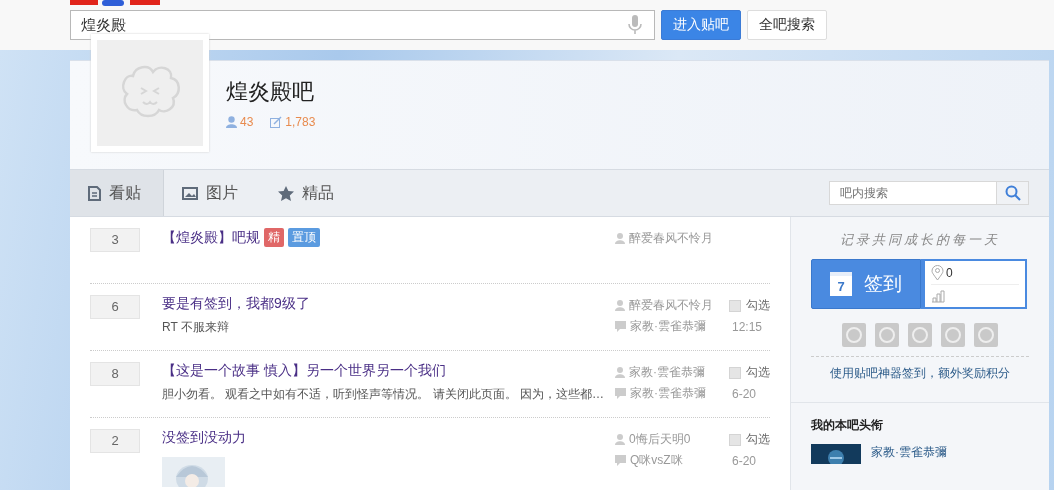  Describe the element at coordinates (274, 237) in the screenshot. I see `thread-tag: 精` at that location.